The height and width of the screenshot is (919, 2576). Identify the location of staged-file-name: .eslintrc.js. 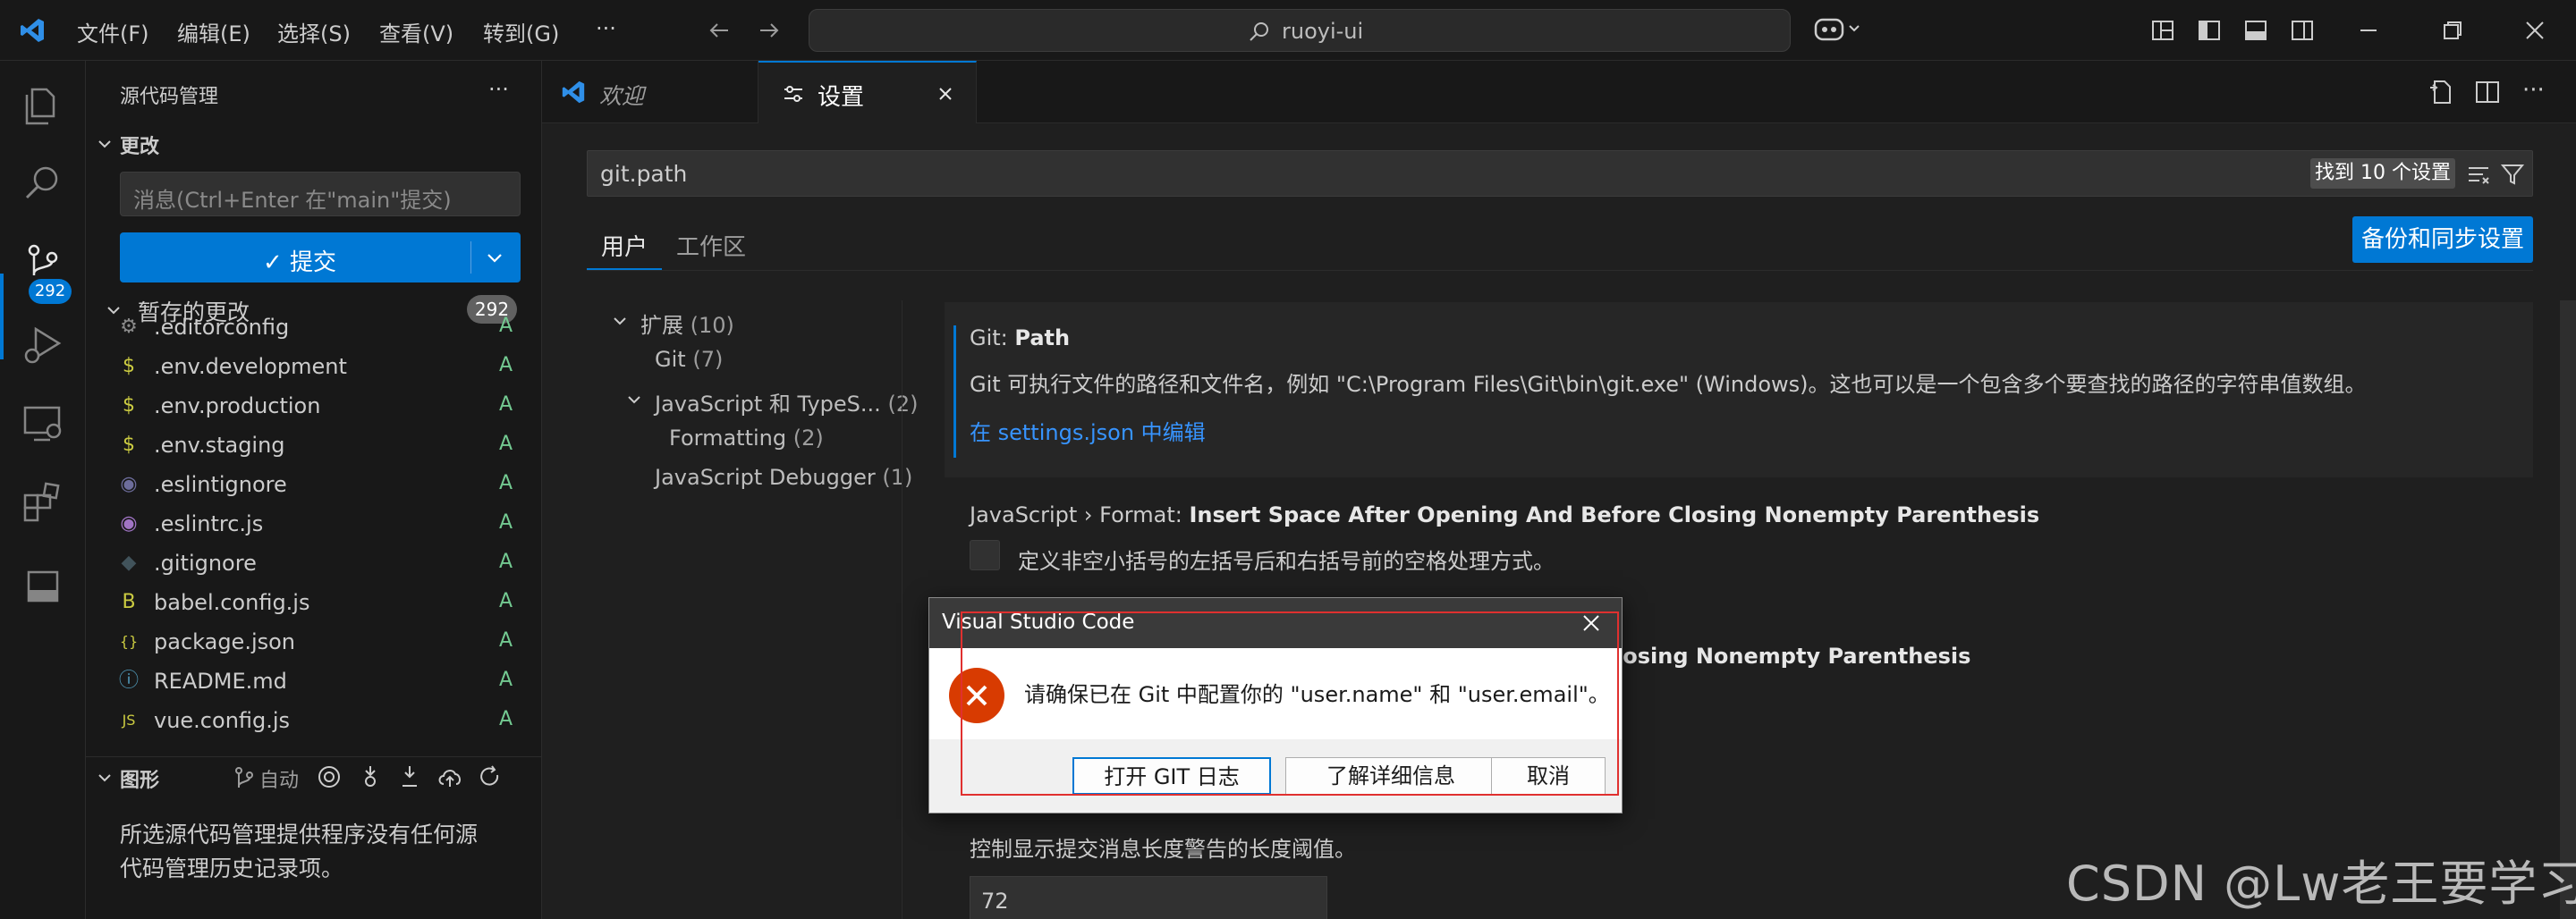
(209, 523).